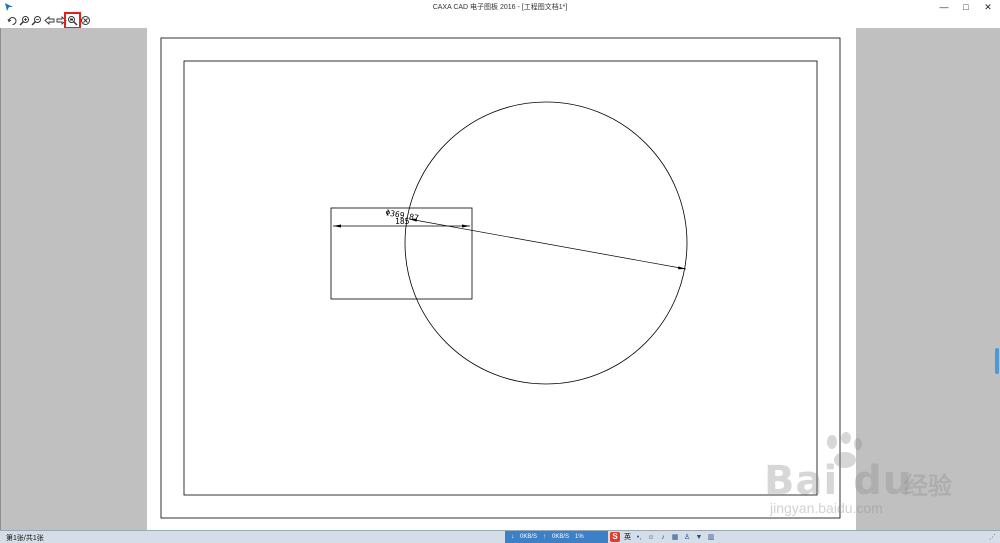 The width and height of the screenshot is (1000, 543). I want to click on close-preview-icon, so click(85, 20).